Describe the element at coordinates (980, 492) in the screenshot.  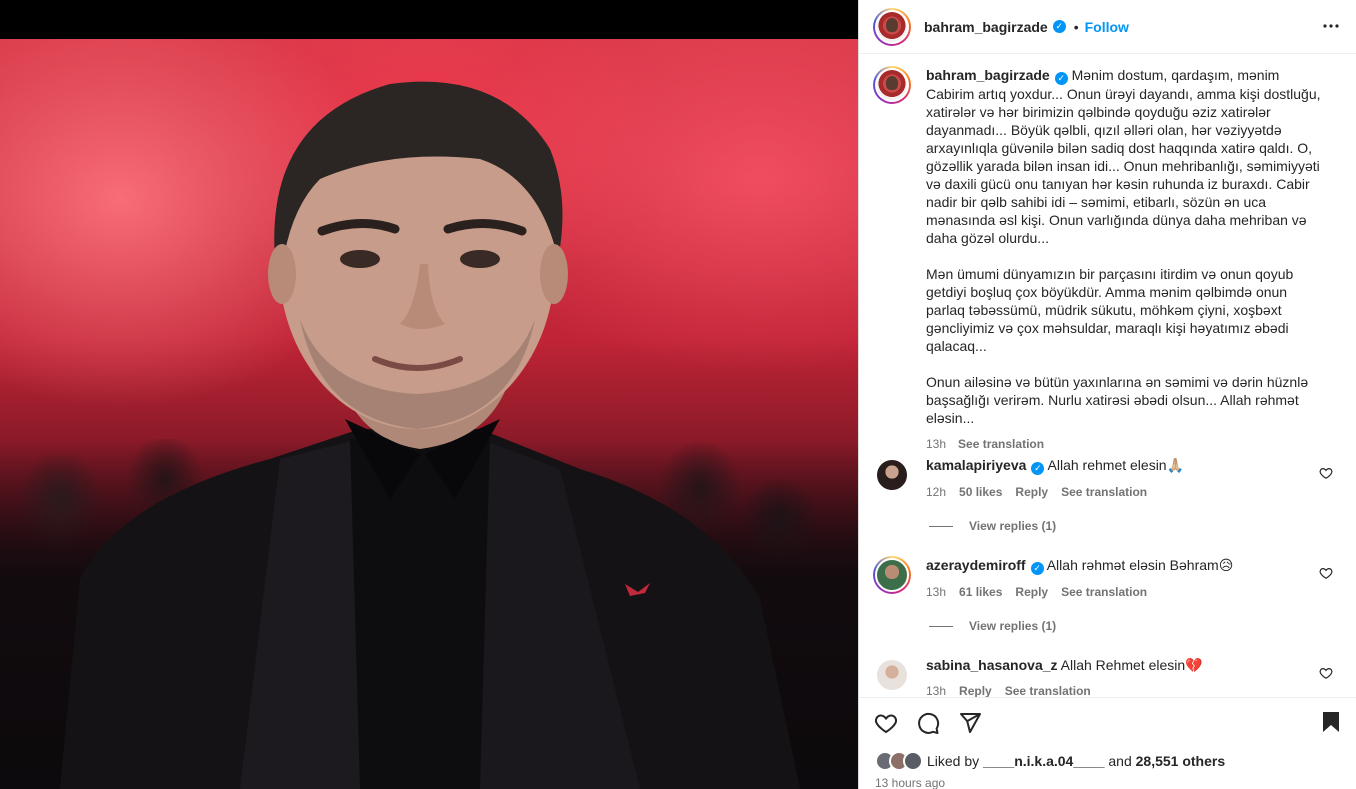
I see `comment-likes: 50 likes` at that location.